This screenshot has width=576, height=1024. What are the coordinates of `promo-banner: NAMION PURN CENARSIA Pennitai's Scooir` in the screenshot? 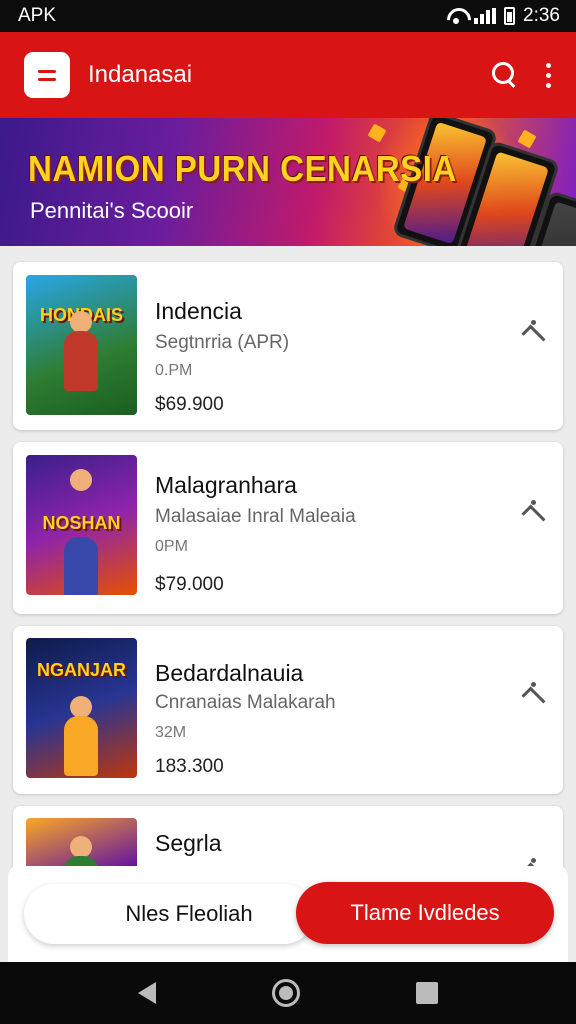 It's located at (288, 182).